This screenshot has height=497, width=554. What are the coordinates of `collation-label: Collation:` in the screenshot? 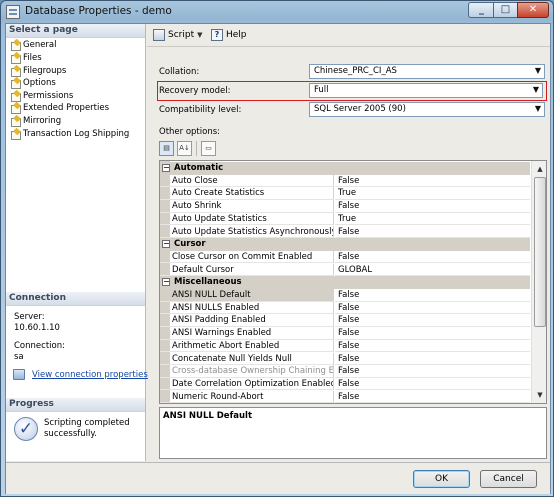 It's located at (179, 72).